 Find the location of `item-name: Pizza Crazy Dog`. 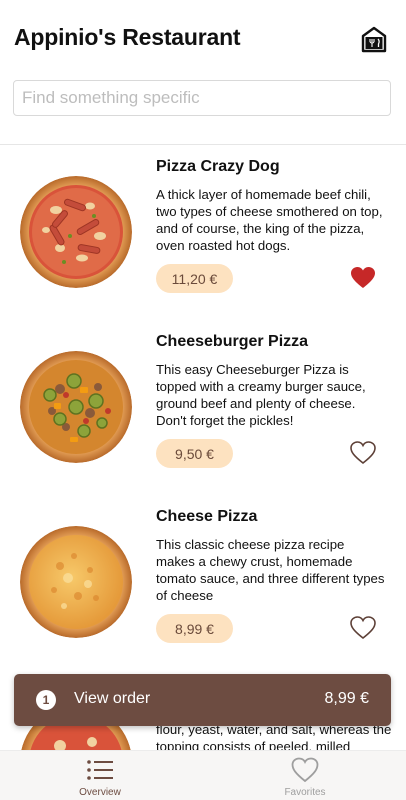

item-name: Pizza Crazy Dog is located at coordinates (218, 166).